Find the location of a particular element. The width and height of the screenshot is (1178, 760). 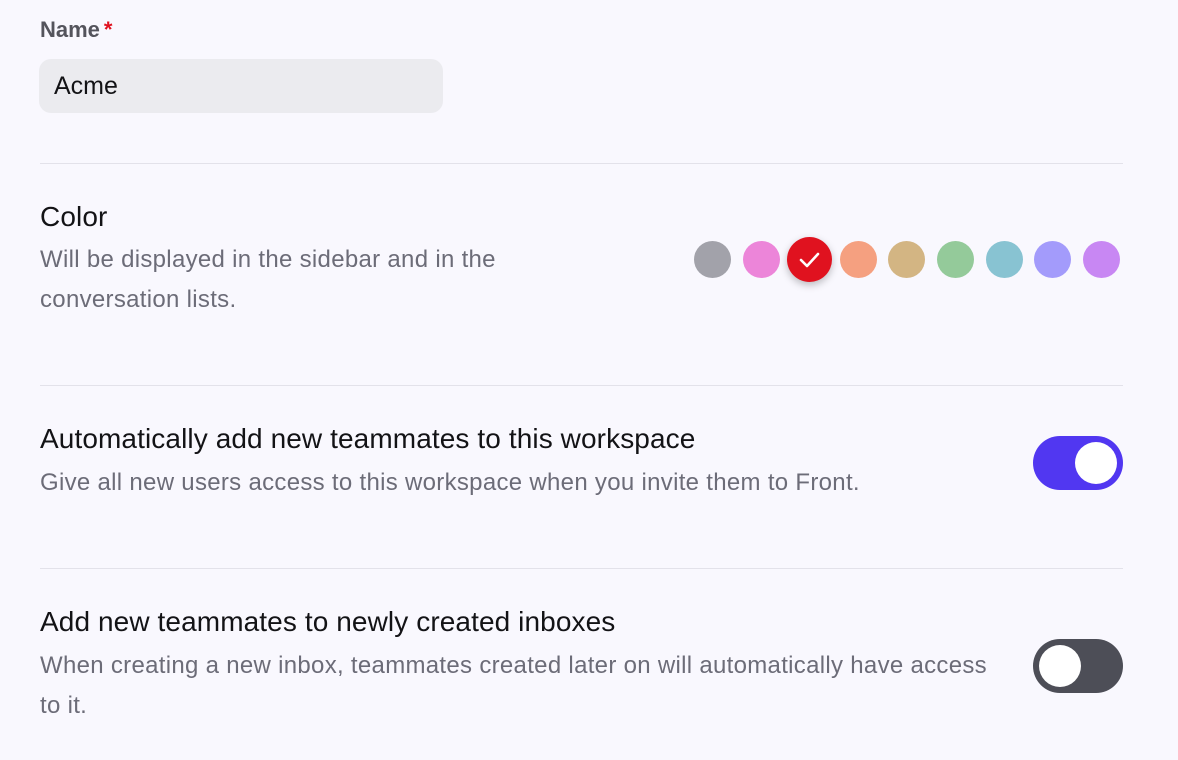

name-label-text: Name is located at coordinates (70, 29).